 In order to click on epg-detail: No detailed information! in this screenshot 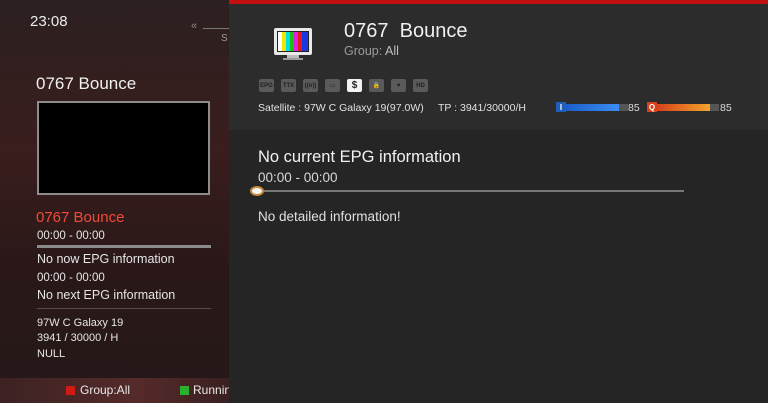, I will do `click(329, 216)`.